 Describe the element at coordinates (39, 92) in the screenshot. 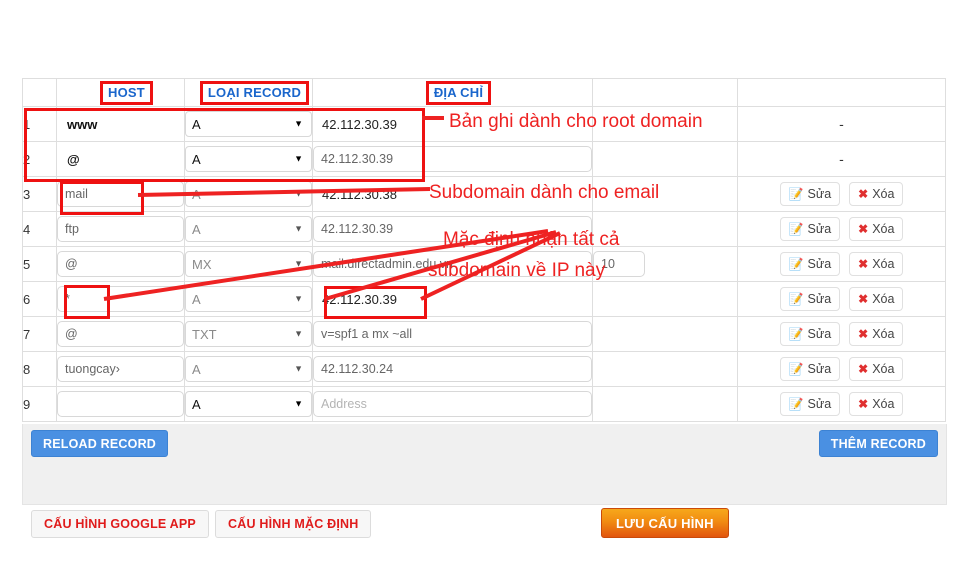

I see `column-header-index` at that location.